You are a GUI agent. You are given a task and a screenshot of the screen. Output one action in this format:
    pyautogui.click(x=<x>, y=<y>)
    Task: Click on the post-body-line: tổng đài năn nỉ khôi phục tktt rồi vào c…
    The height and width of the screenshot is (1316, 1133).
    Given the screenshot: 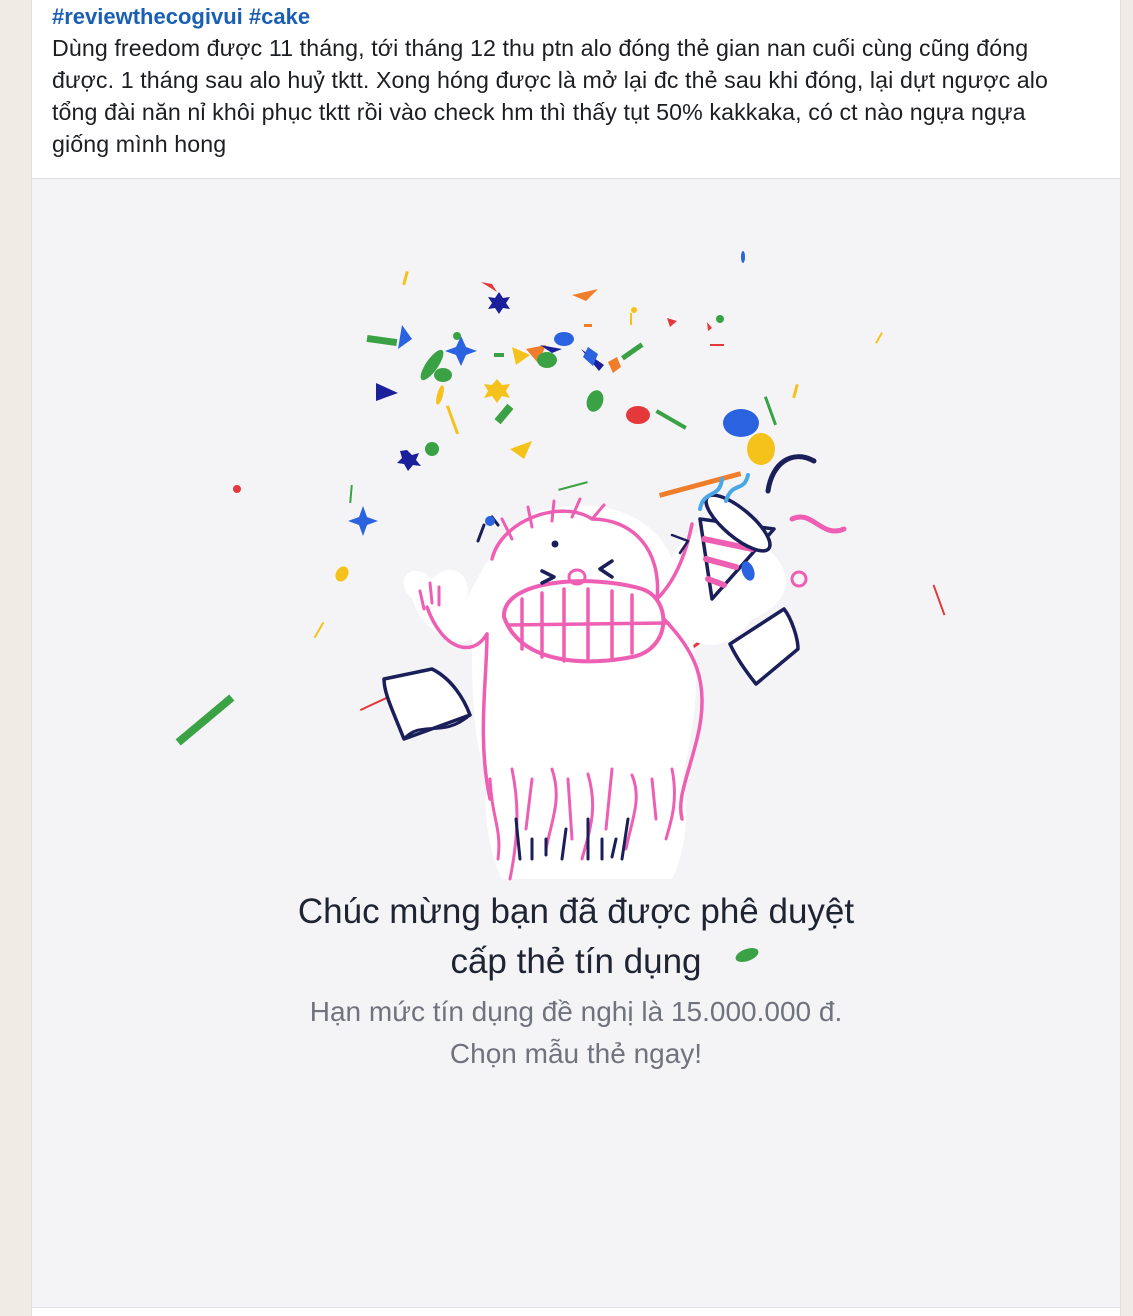 What is the action you would take?
    pyautogui.click(x=539, y=112)
    